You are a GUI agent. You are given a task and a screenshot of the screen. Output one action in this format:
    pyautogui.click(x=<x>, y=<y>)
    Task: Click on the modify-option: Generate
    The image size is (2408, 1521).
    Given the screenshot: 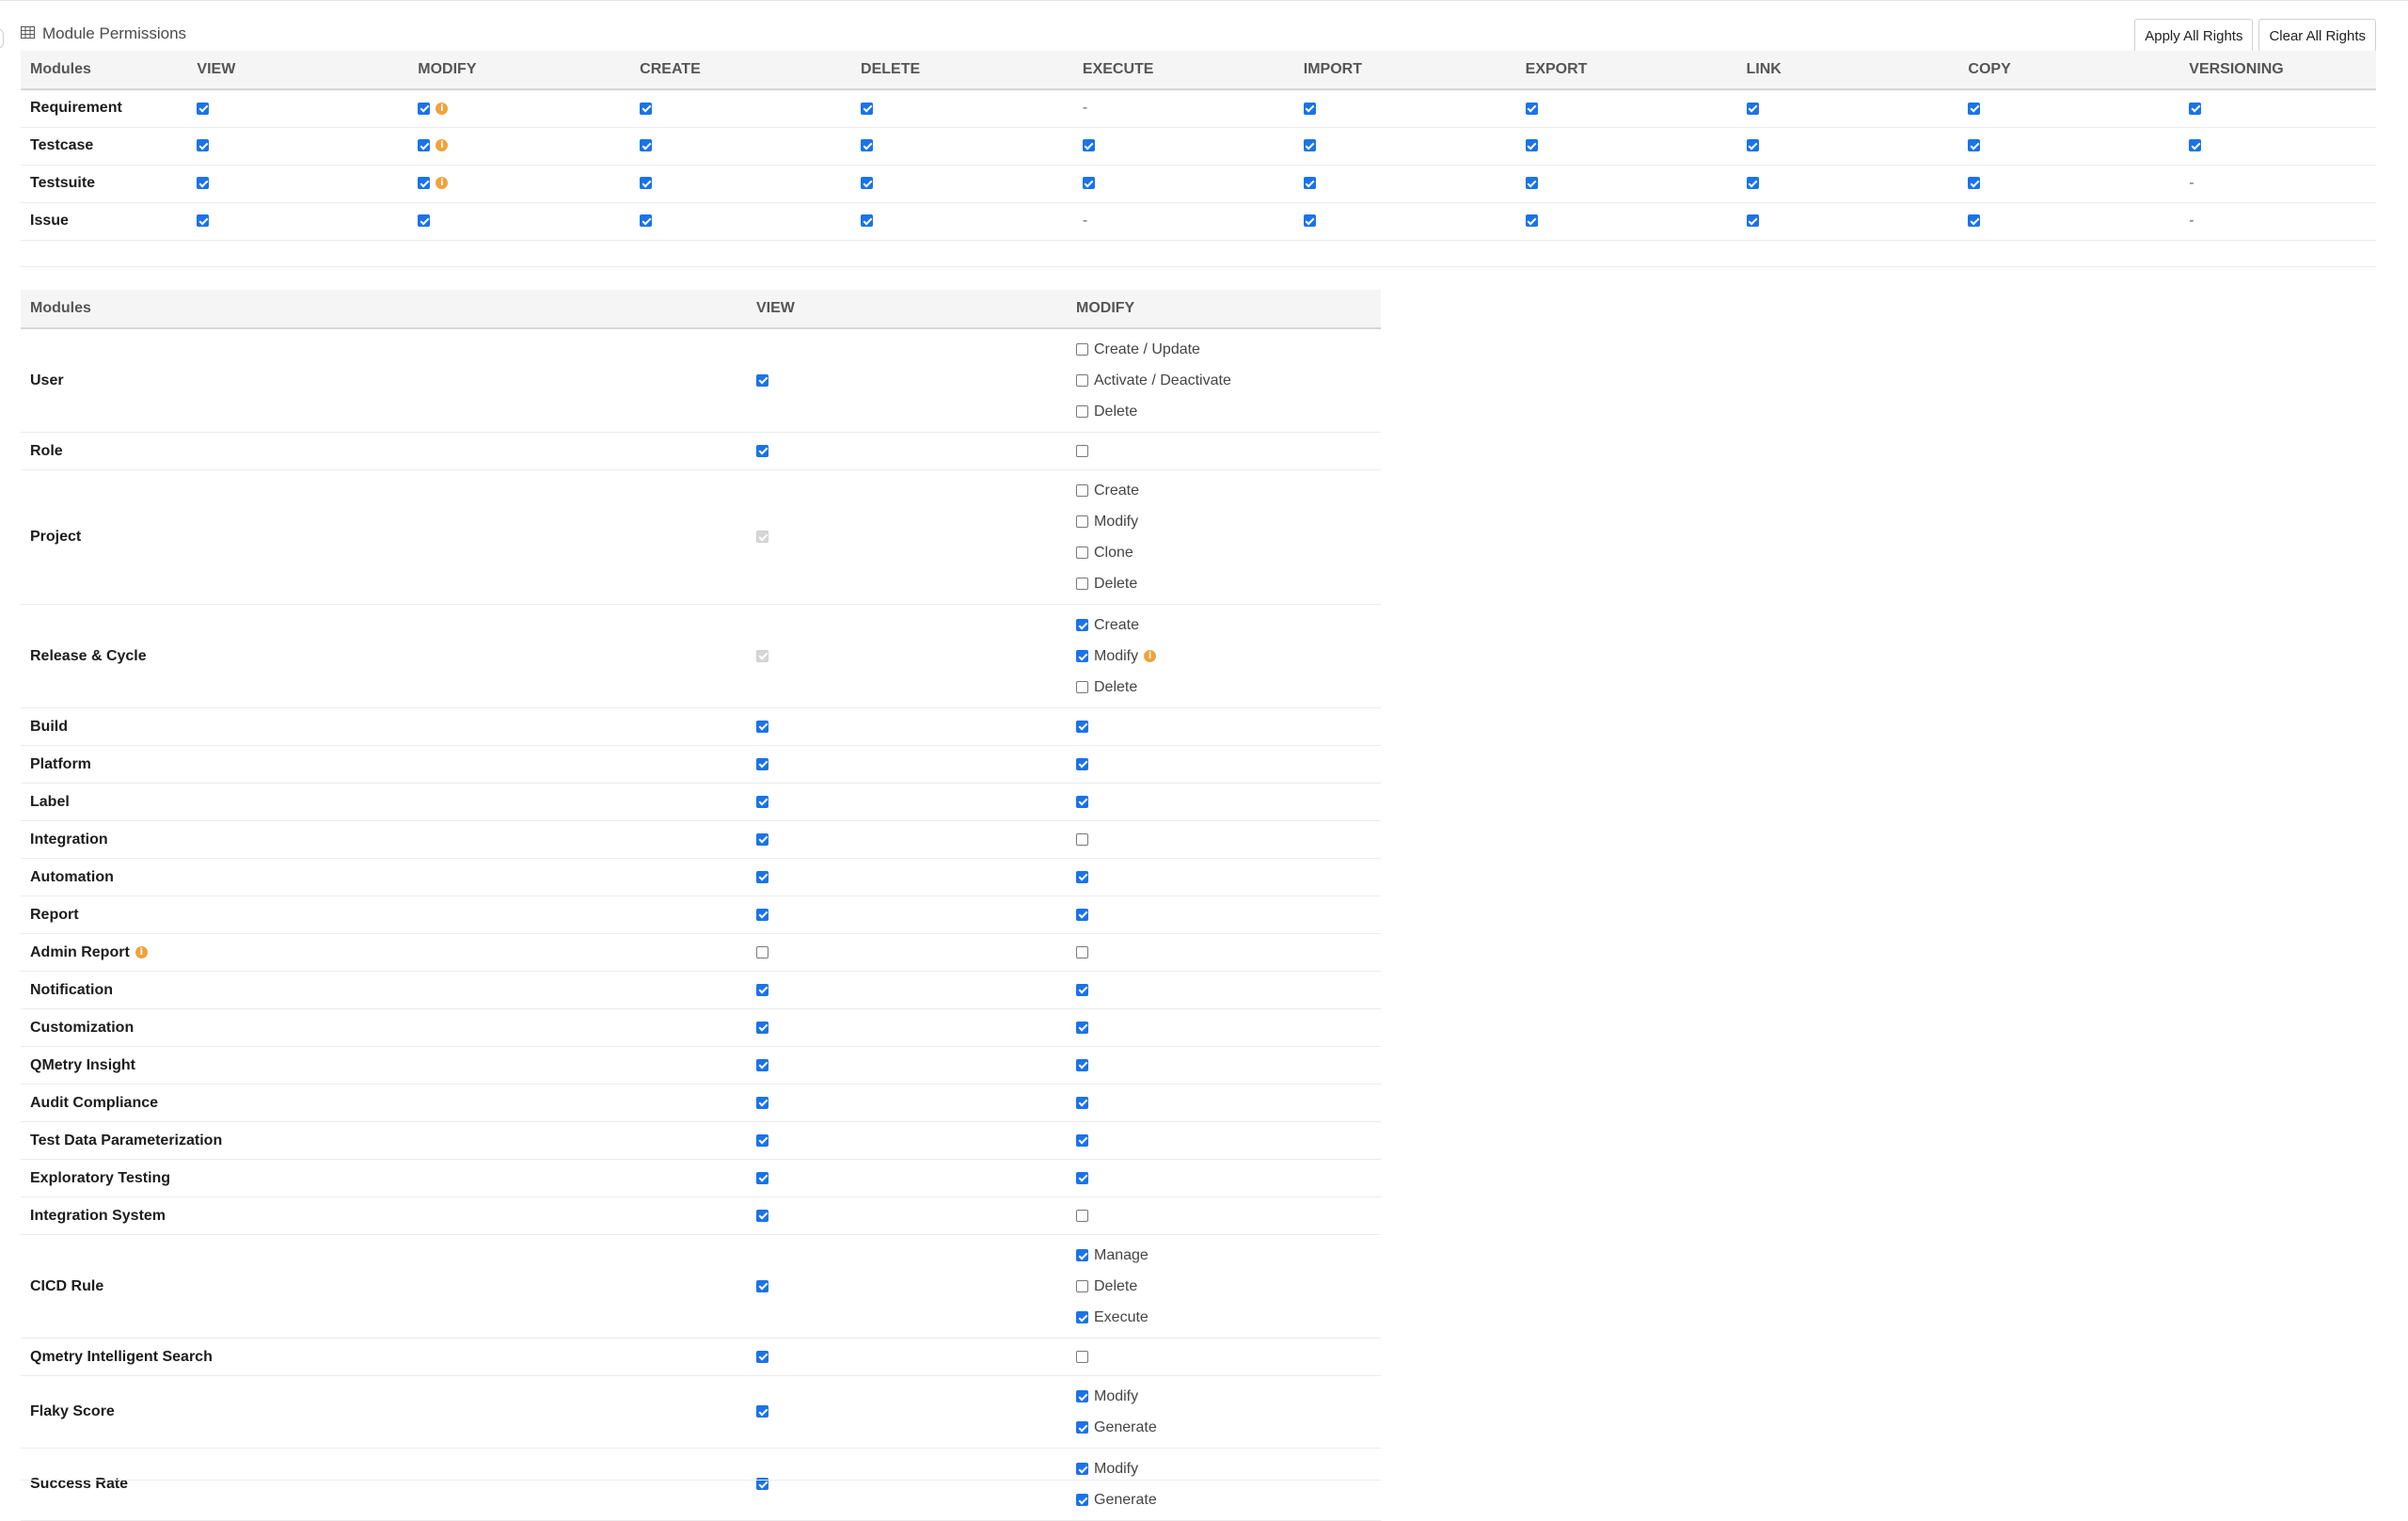 What is the action you would take?
    pyautogui.click(x=1228, y=1427)
    